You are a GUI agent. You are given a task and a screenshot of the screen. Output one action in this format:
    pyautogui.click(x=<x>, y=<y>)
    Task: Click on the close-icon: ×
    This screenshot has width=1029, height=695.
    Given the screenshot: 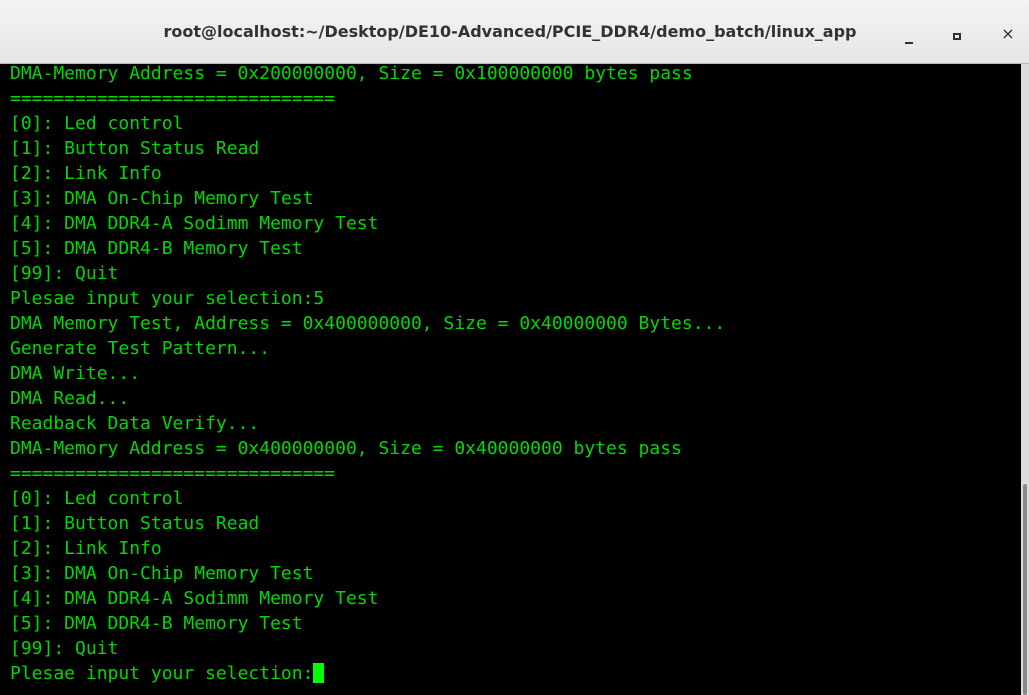 What is the action you would take?
    pyautogui.click(x=1008, y=33)
    